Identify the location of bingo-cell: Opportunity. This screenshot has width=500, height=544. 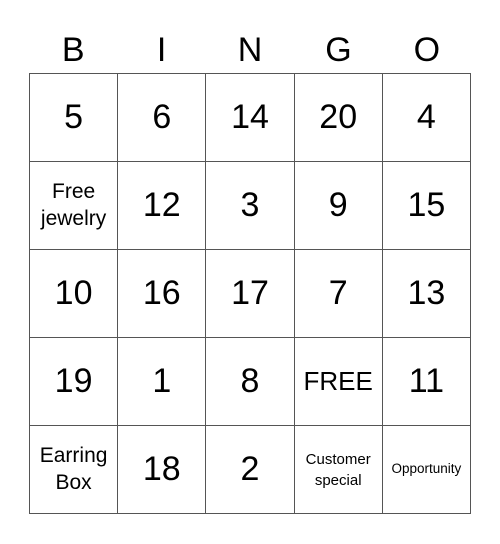
(426, 470).